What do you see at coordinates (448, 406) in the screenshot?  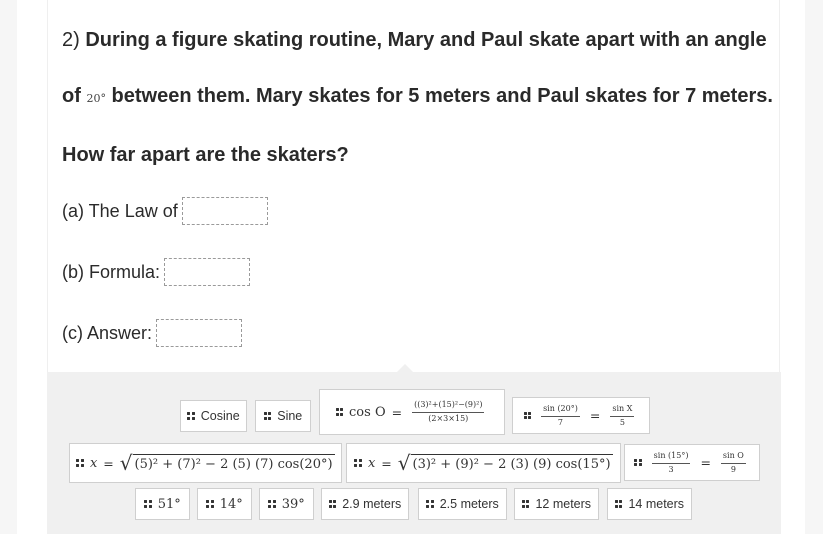 I see `fraction-numerator: ((3)²+(15)²−(9)²)` at bounding box center [448, 406].